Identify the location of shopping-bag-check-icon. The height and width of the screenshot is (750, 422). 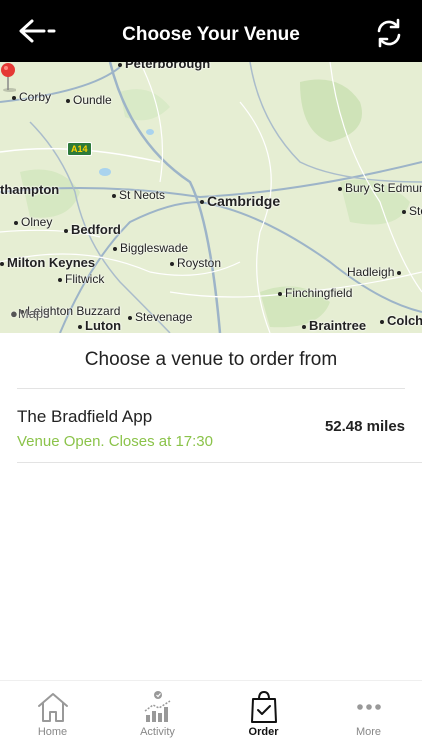
(263, 706).